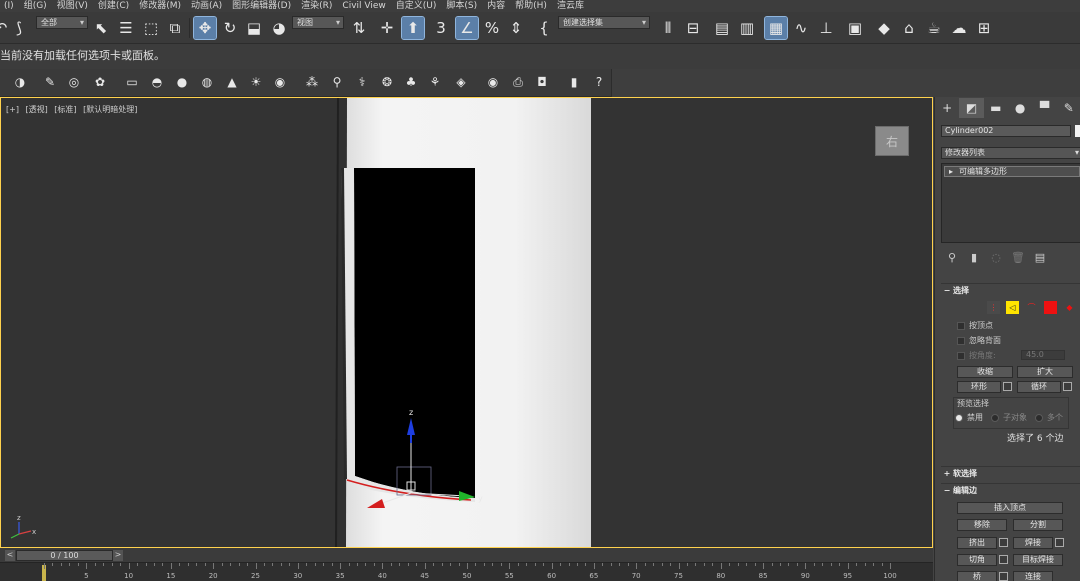 The width and height of the screenshot is (1080, 581). I want to click on geodesic-icon: ❂, so click(387, 82).